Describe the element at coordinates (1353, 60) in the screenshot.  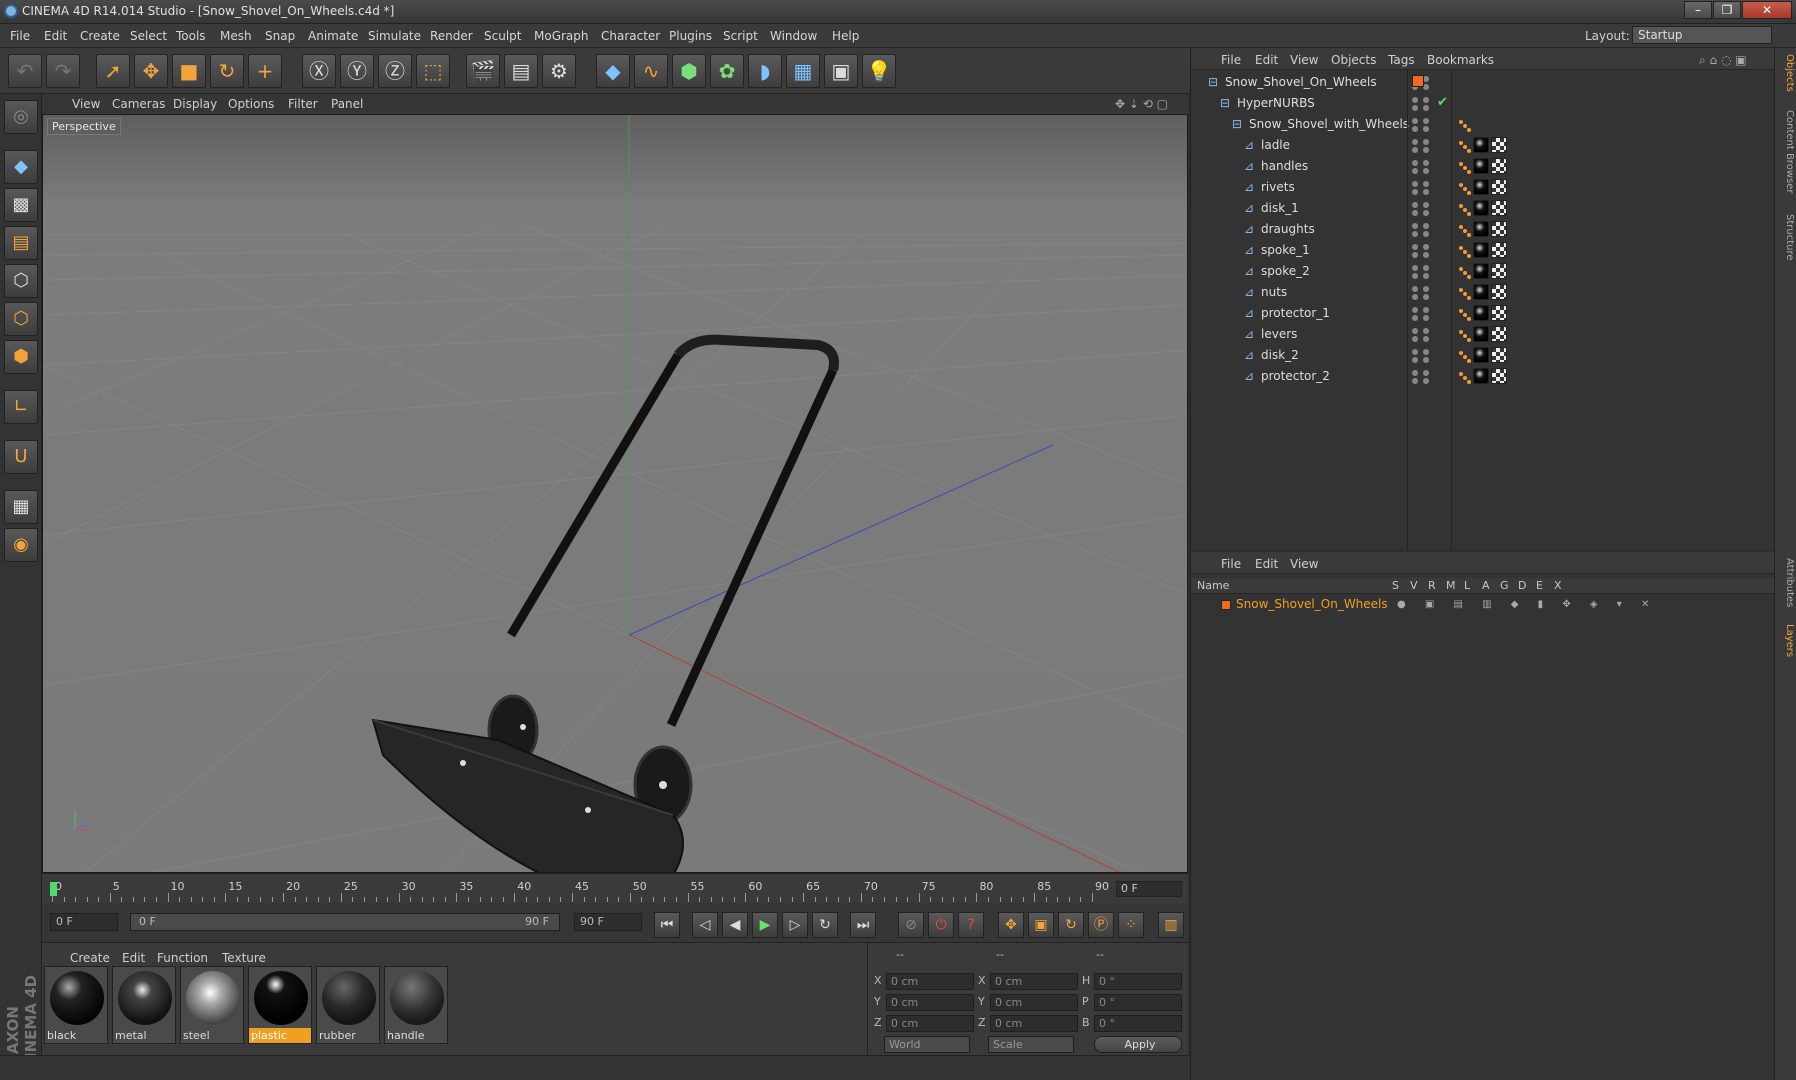
I see `objects-menu-objects: Objects` at that location.